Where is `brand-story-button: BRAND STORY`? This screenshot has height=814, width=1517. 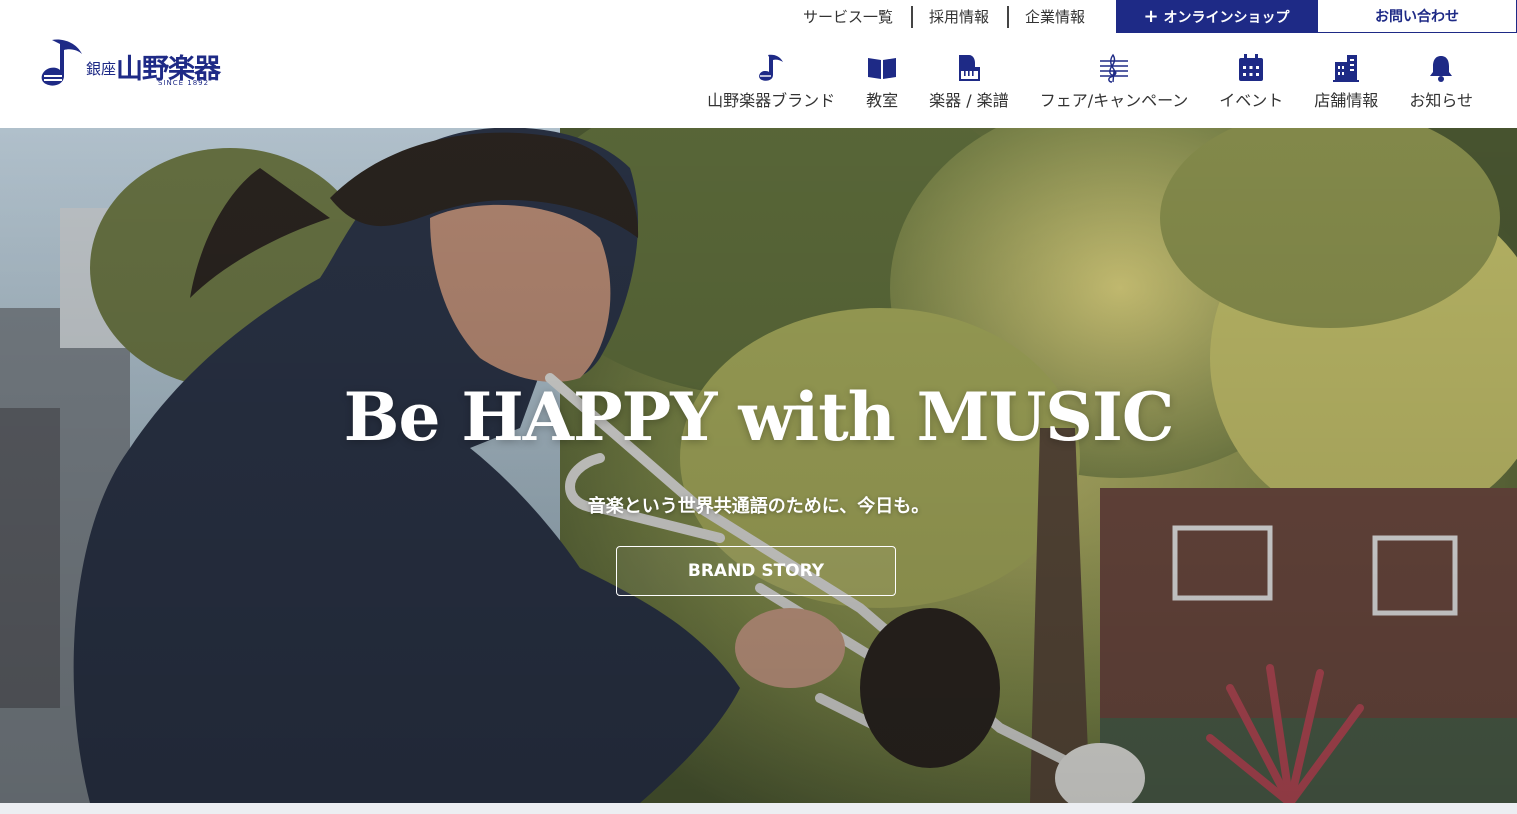
brand-story-button: BRAND STORY is located at coordinates (756, 571).